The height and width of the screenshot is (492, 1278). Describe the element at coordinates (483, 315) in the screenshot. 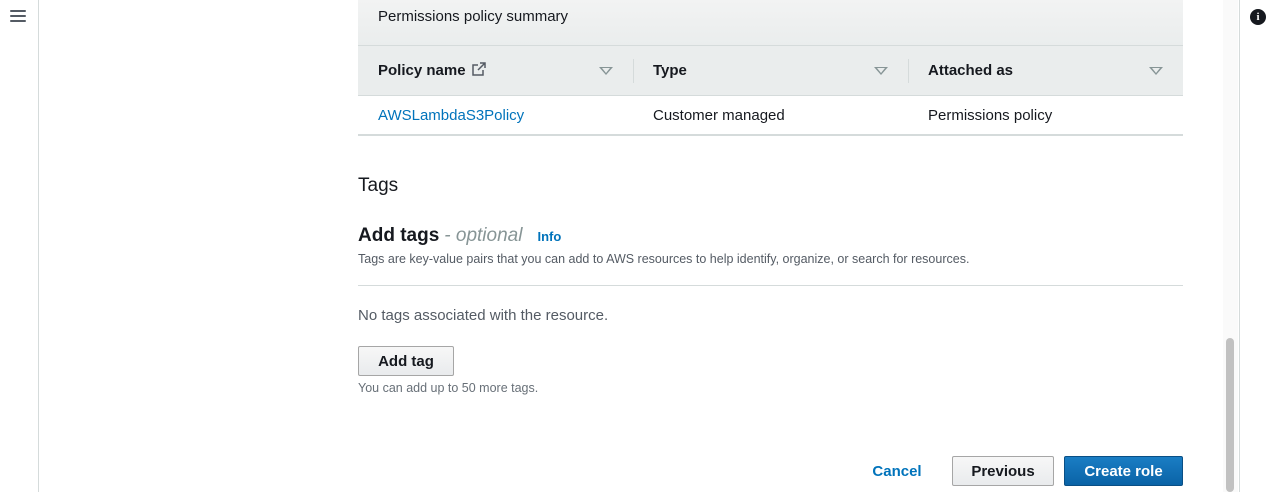

I see `empty-tags-message: No tags associated with the resource.` at that location.